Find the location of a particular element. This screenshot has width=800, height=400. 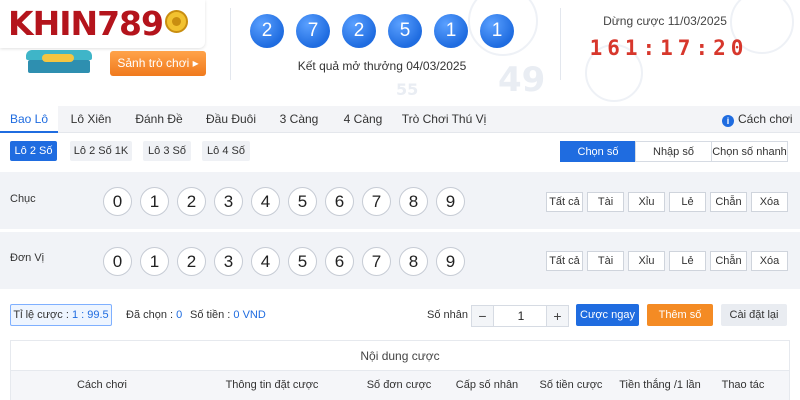

multiplier-input is located at coordinates (521, 316).